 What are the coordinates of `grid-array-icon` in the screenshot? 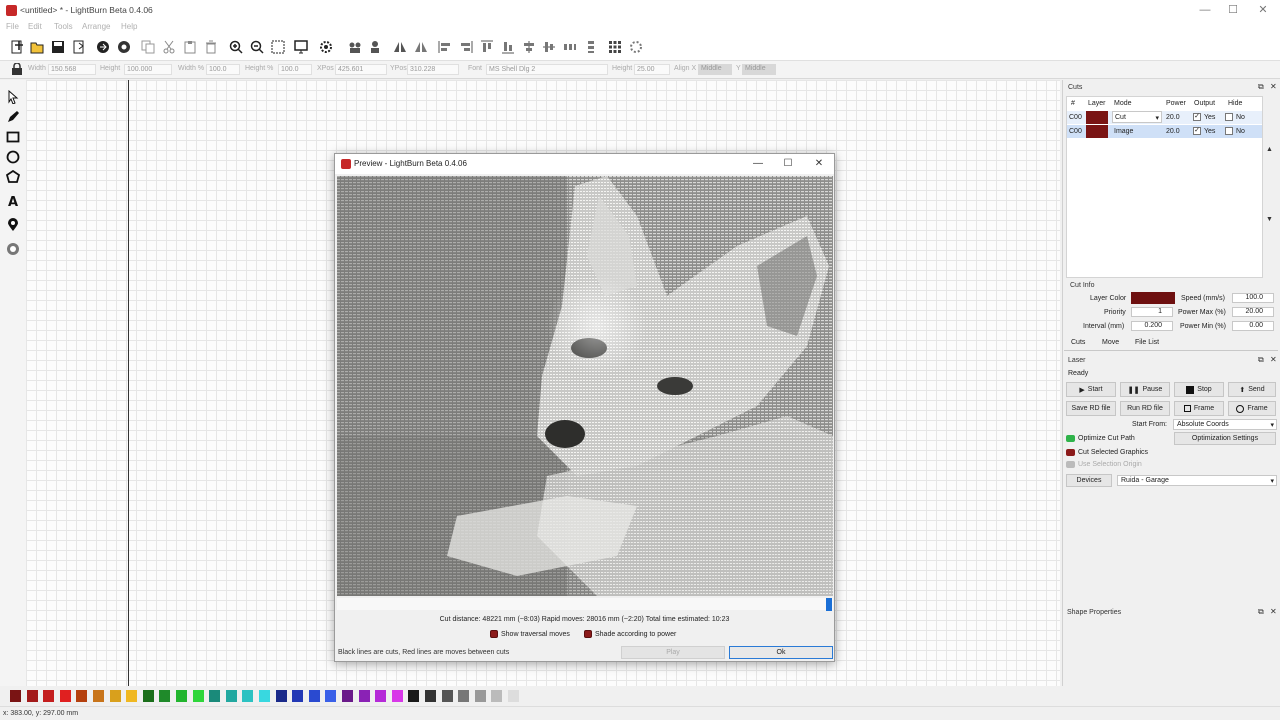 It's located at (615, 47).